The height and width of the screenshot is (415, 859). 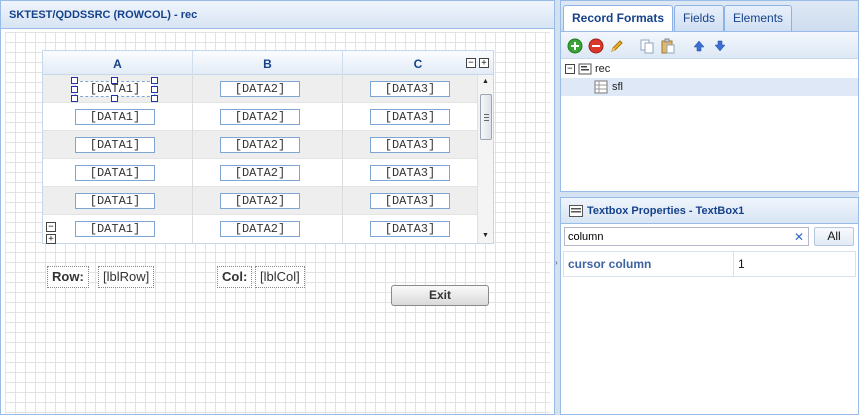 What do you see at coordinates (699, 18) in the screenshot?
I see `tab-fields: Fields` at bounding box center [699, 18].